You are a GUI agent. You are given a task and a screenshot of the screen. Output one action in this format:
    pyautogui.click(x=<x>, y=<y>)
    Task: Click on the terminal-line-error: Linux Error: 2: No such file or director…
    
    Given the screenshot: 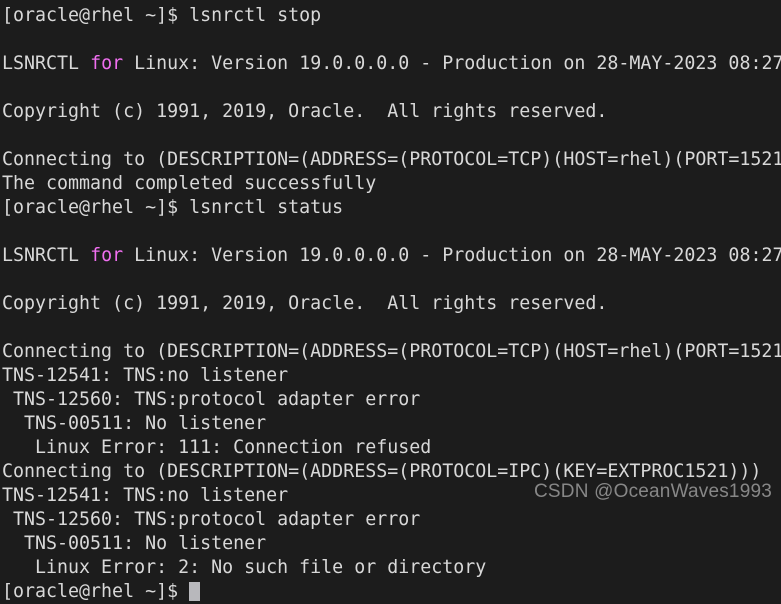 What is the action you would take?
    pyautogui.click(x=244, y=567)
    